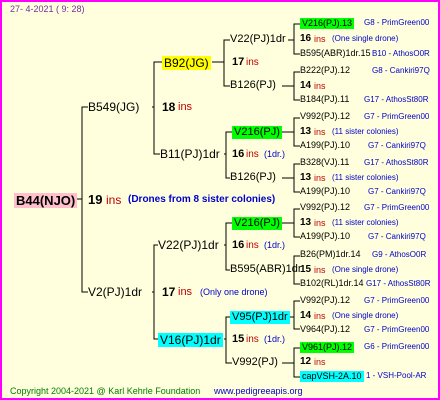 This screenshot has height=400, width=440. I want to click on gen4-node: V216(PJ).13, so click(327, 23).